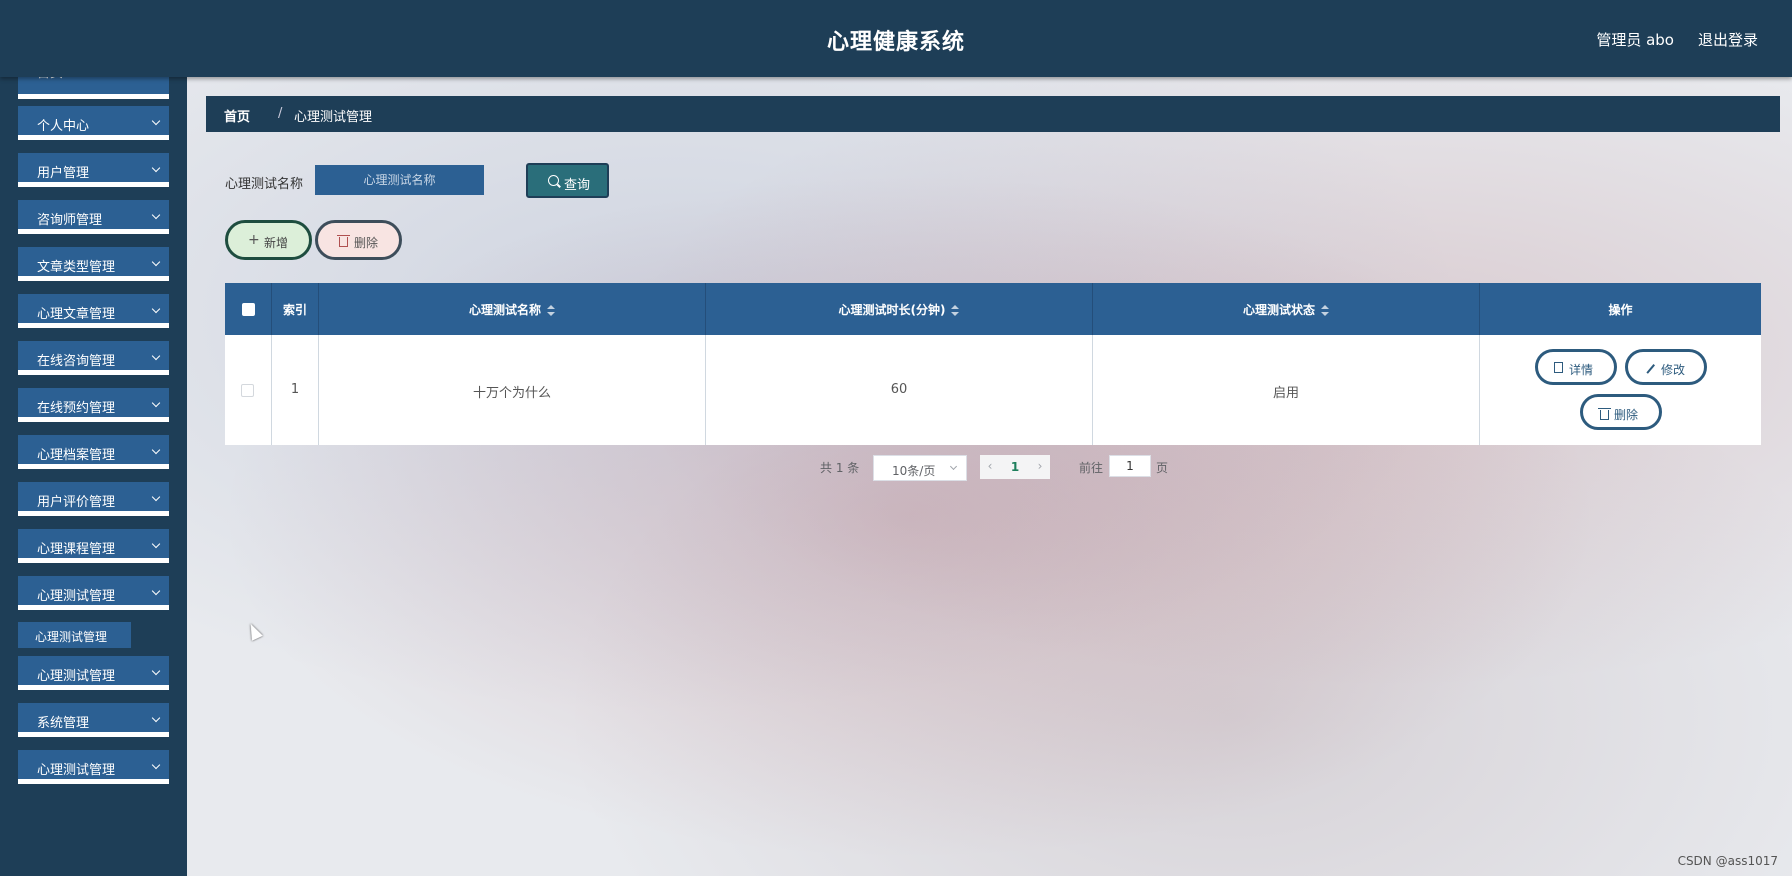 The image size is (1792, 876). What do you see at coordinates (63, 173) in the screenshot?
I see `sidebar-item-label: 用户管理` at bounding box center [63, 173].